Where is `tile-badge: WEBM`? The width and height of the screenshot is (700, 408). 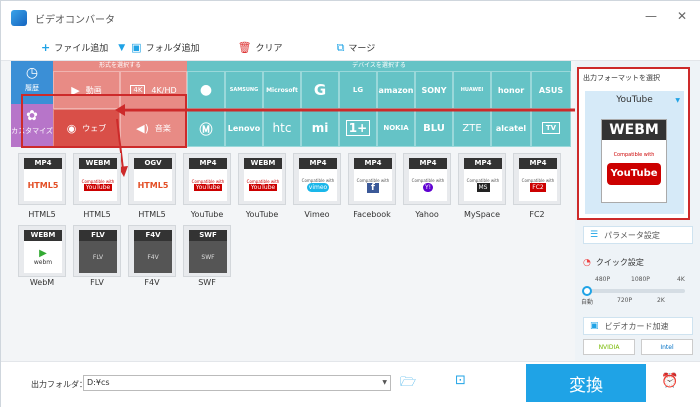
tile-badge: WEBM is located at coordinates (263, 163).